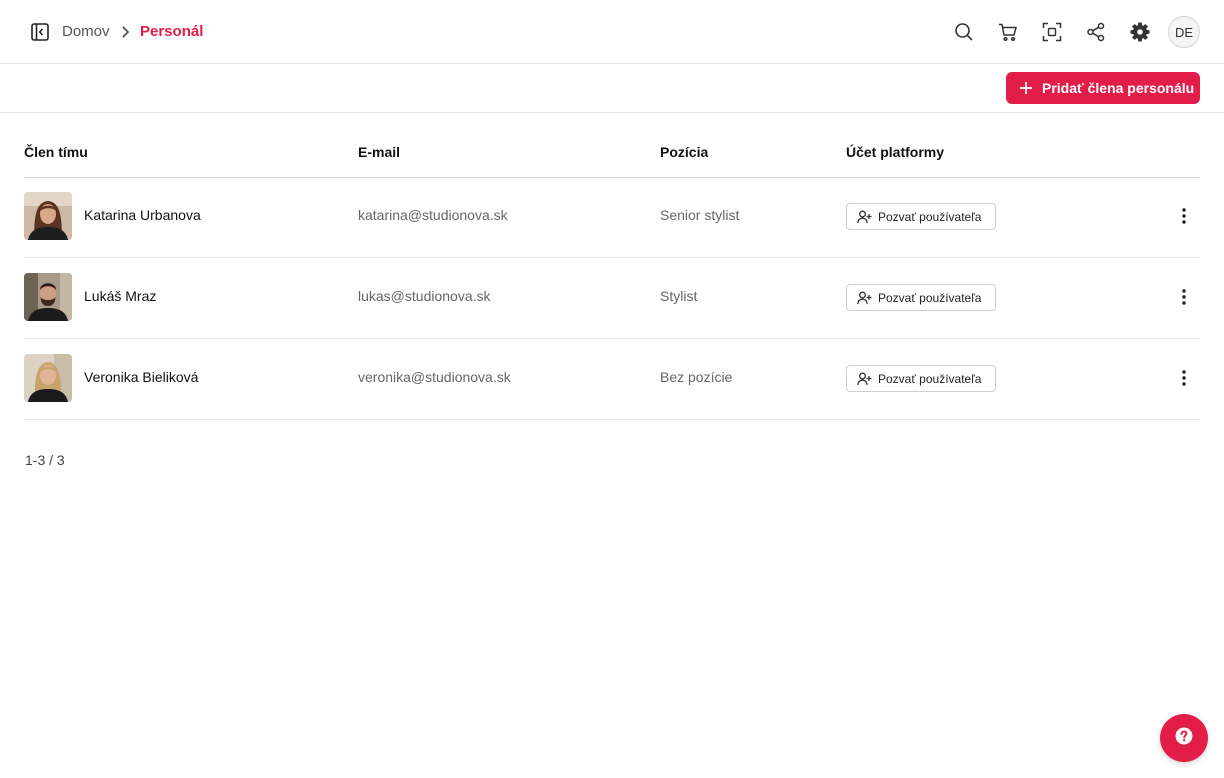 The height and width of the screenshot is (778, 1224). Describe the element at coordinates (142, 215) in the screenshot. I see `member-name: Katarina Urbanova` at that location.